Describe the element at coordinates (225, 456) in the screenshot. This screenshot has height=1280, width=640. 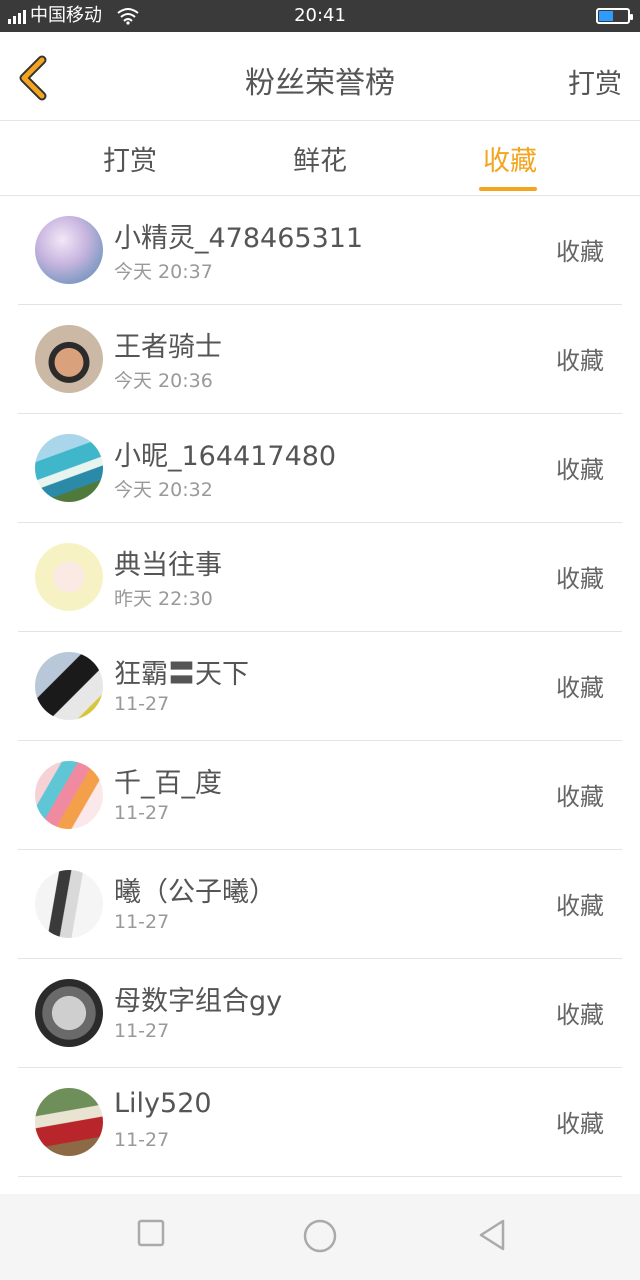
I see `user-name: 小昵_164417480` at that location.